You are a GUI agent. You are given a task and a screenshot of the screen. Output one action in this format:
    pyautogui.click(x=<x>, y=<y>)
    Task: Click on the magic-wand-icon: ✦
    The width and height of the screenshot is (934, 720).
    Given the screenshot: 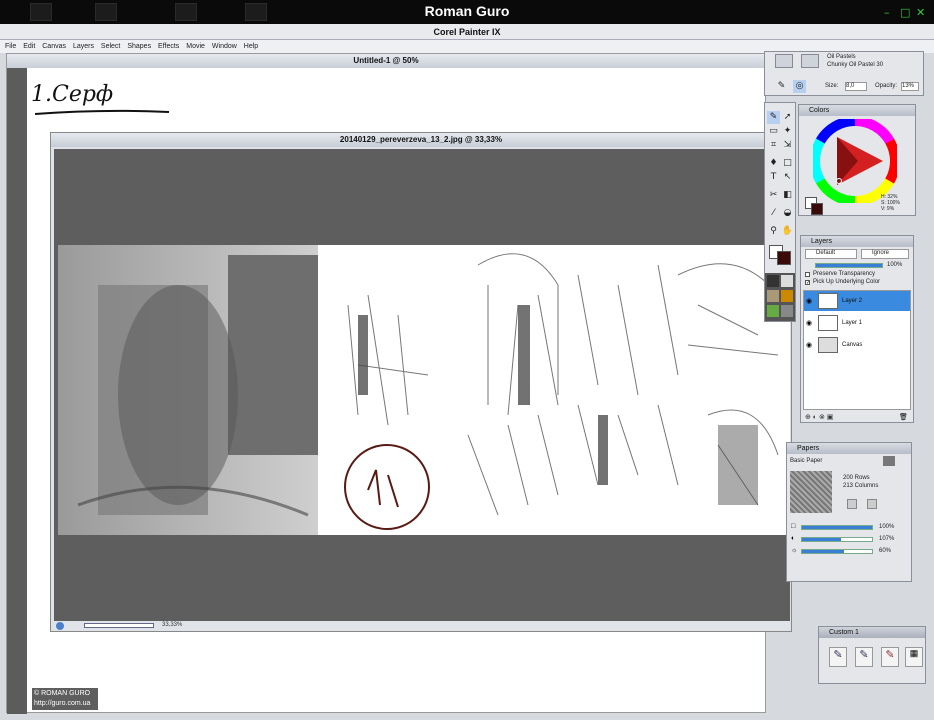 What is the action you would take?
    pyautogui.click(x=787, y=131)
    